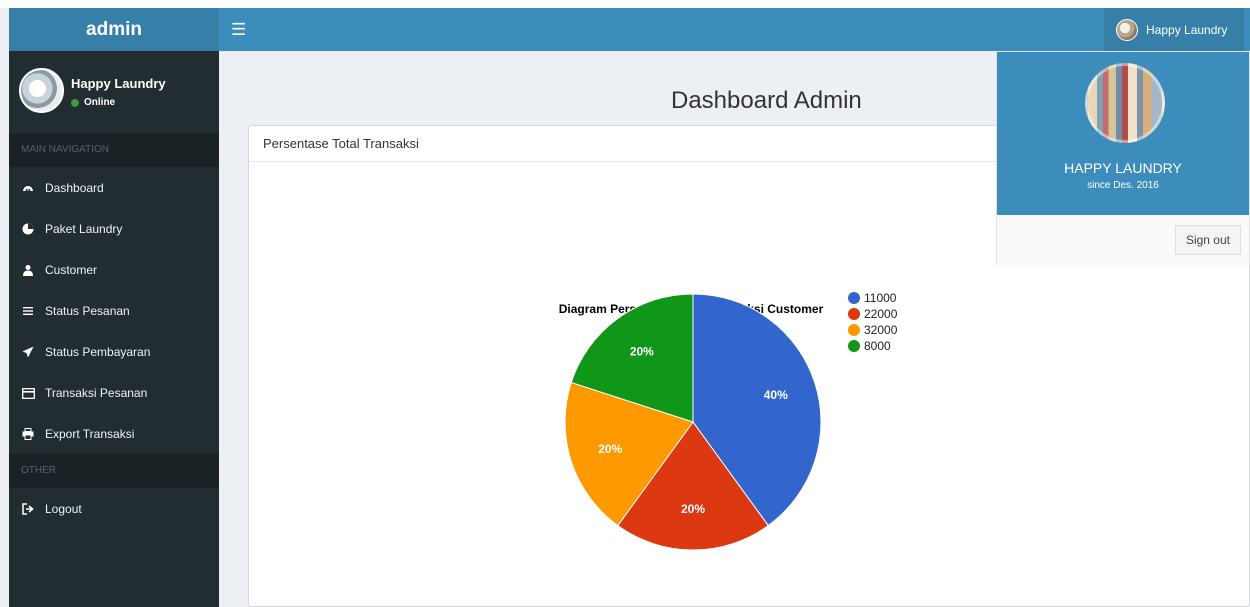 The width and height of the screenshot is (1250, 607). What do you see at coordinates (28, 509) in the screenshot?
I see `sign-out-icon` at bounding box center [28, 509].